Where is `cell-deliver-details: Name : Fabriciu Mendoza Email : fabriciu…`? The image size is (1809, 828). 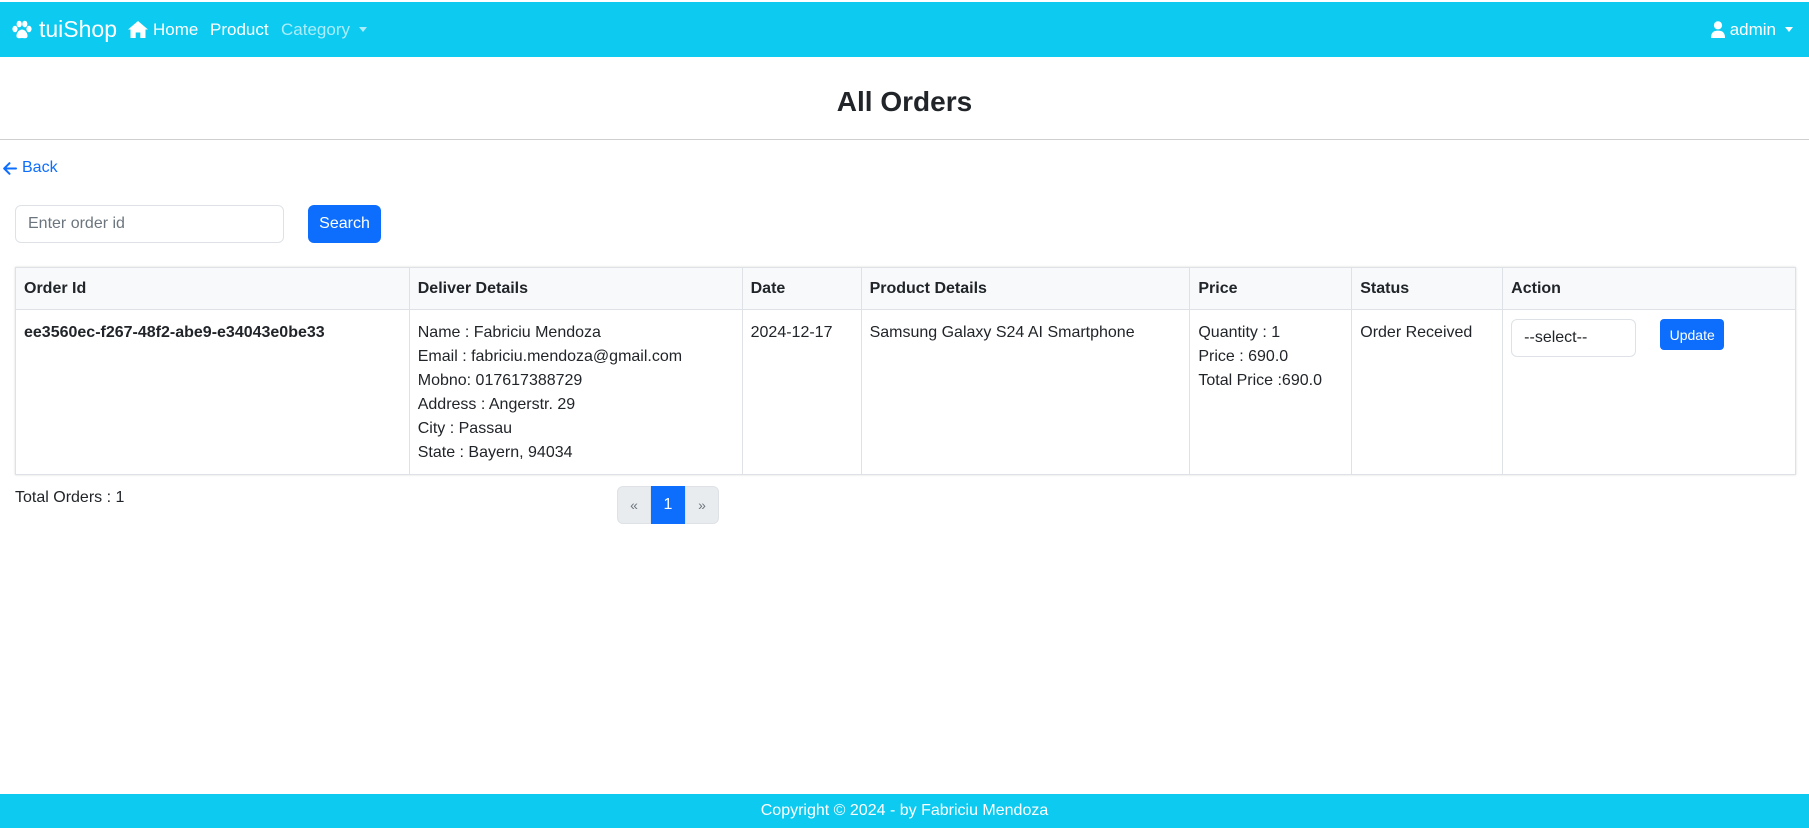 cell-deliver-details: Name : Fabriciu Mendoza Email : fabriciu… is located at coordinates (575, 392).